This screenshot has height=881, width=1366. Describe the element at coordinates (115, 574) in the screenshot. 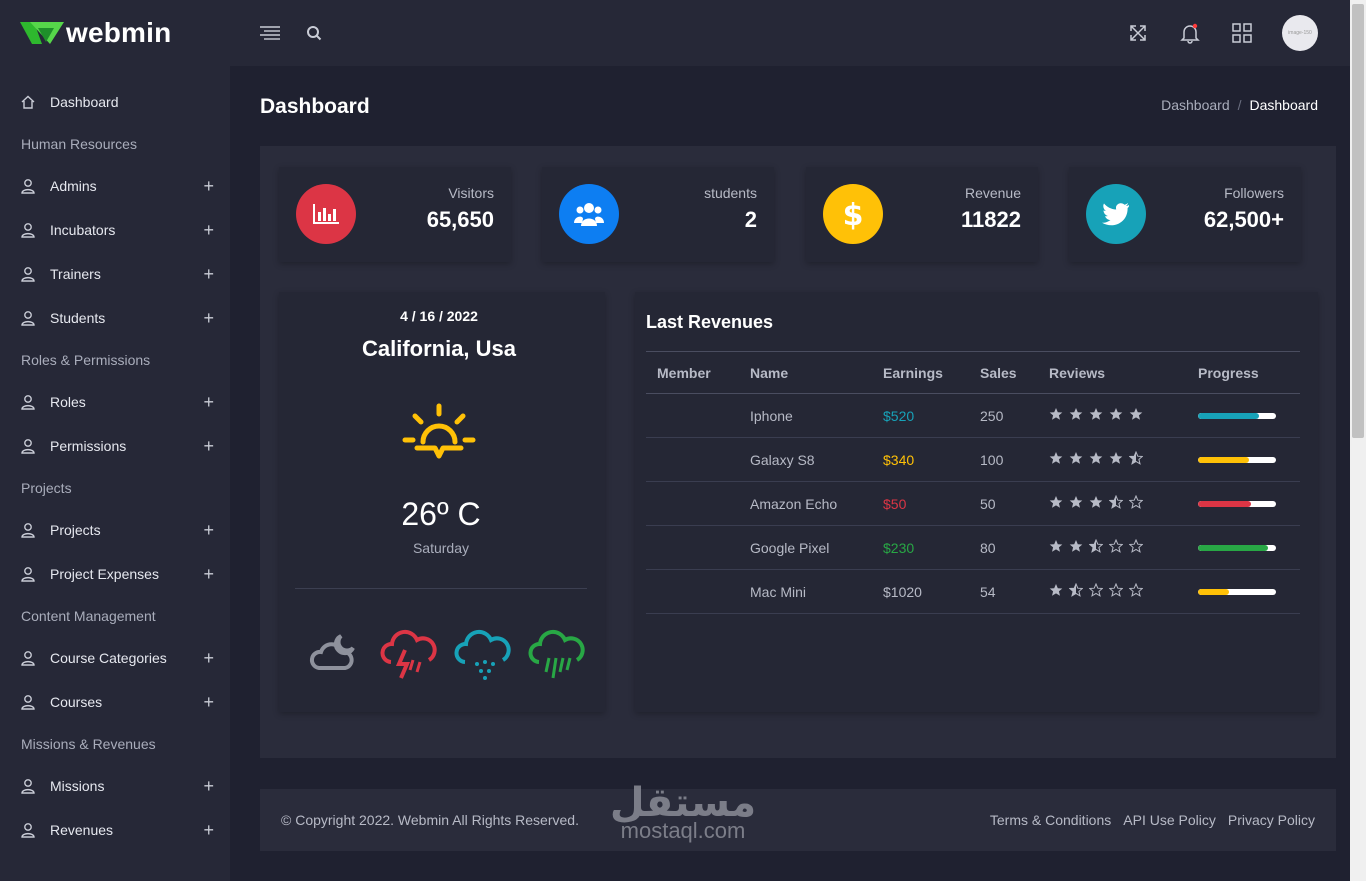

I see `sidebar-item-project-expenses: Project Expenses +` at that location.